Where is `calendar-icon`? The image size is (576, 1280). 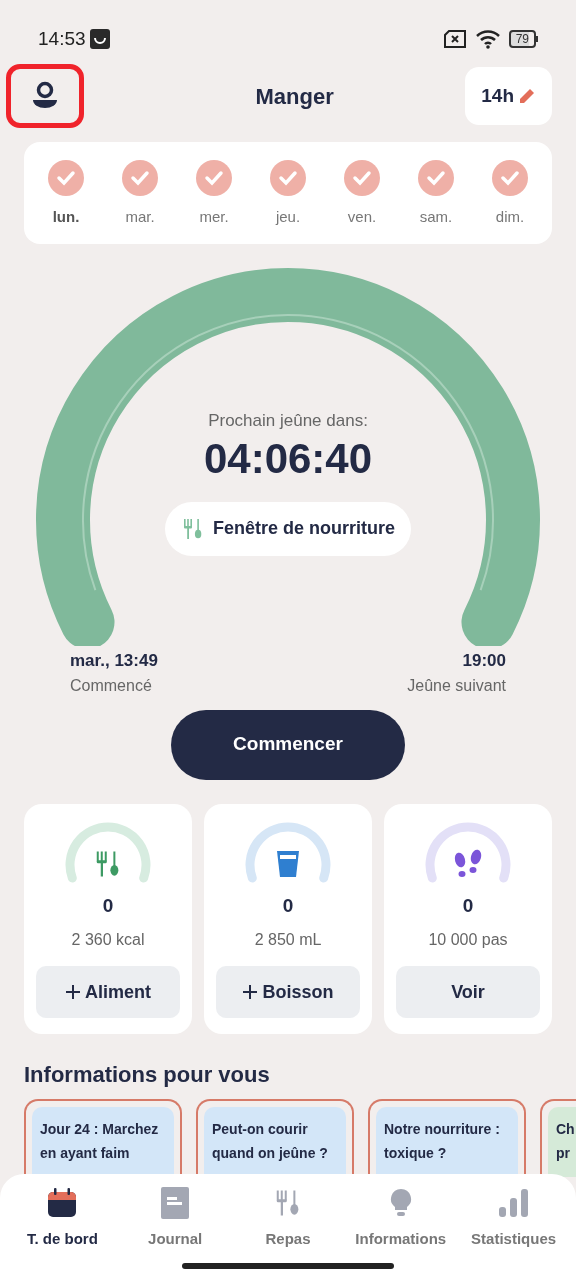 calendar-icon is located at coordinates (62, 1203).